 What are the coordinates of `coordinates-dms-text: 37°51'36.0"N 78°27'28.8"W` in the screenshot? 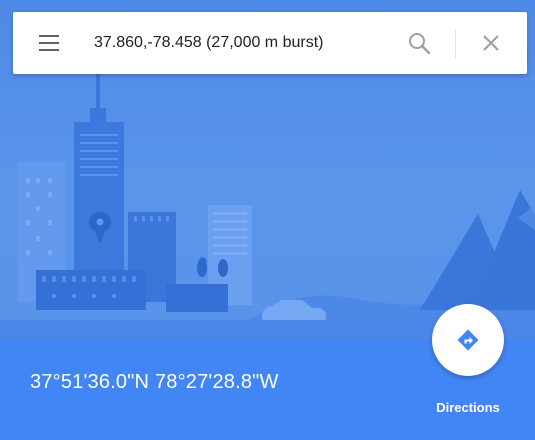 It's located at (154, 382).